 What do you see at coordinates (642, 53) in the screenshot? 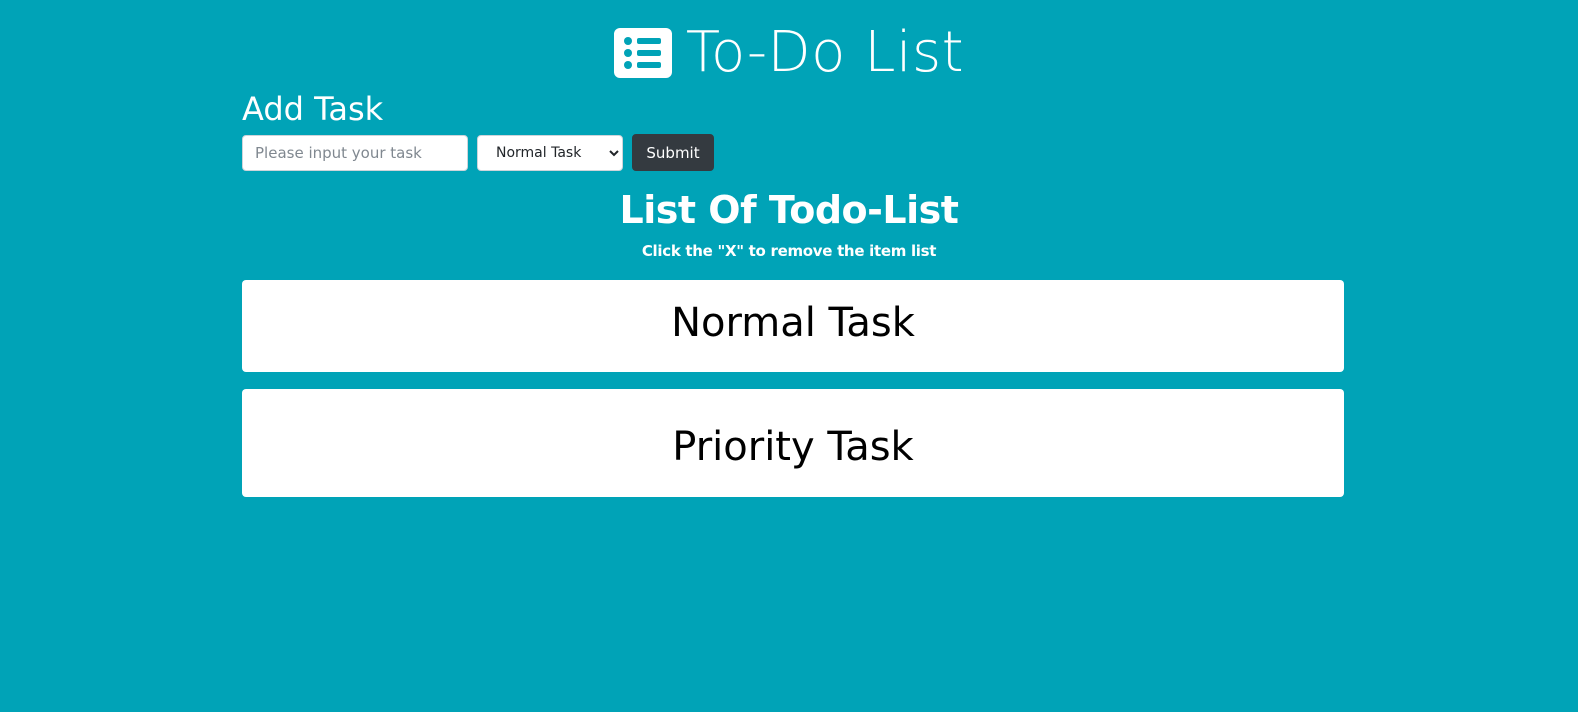
I see `list-icon` at bounding box center [642, 53].